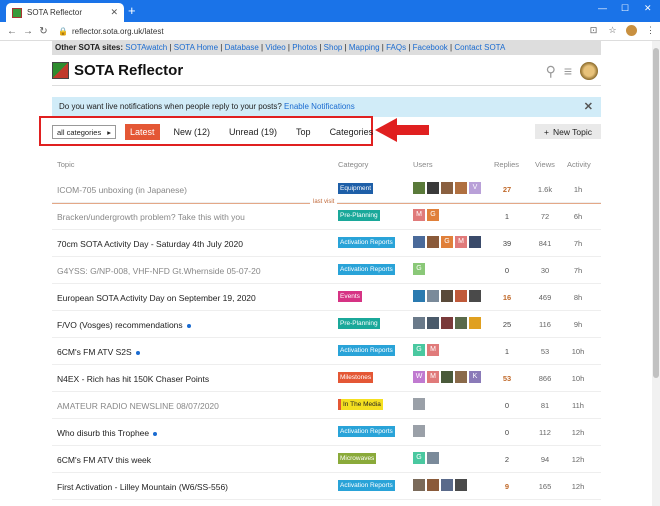  I want to click on maximize-icon: ☐, so click(625, 8).